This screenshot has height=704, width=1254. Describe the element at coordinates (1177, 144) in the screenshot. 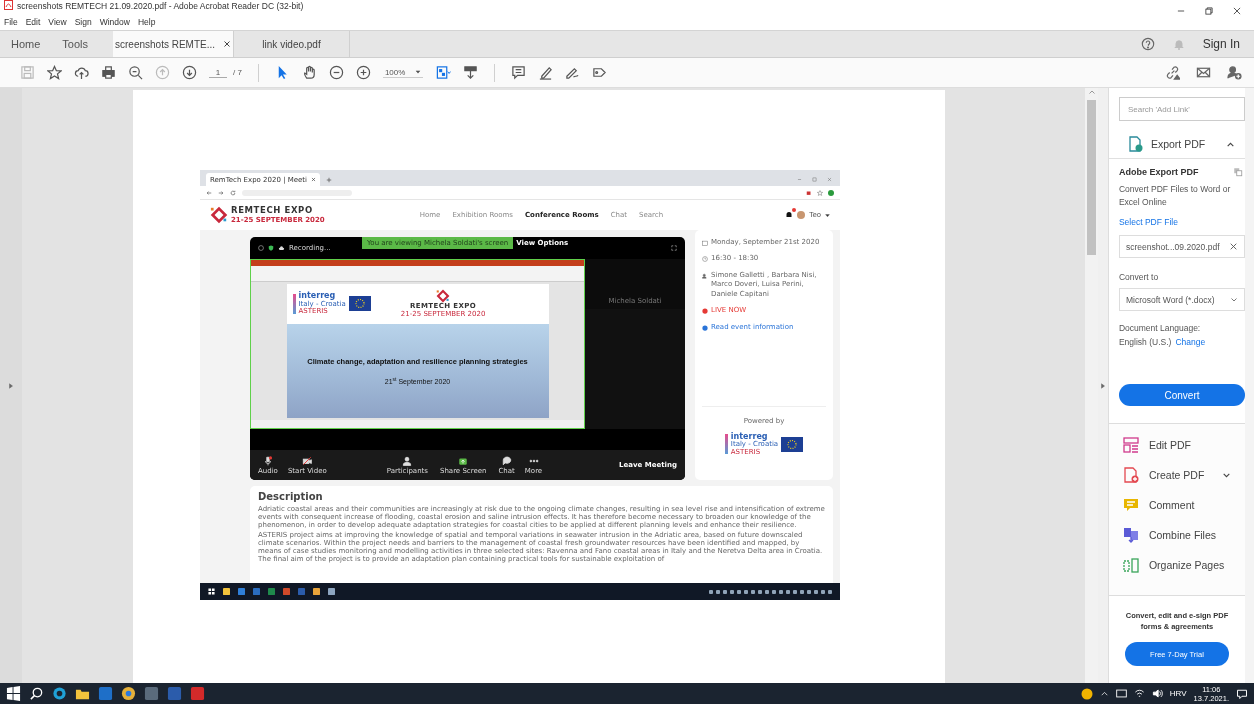

I see `export-pdf-header: Export PDF` at that location.